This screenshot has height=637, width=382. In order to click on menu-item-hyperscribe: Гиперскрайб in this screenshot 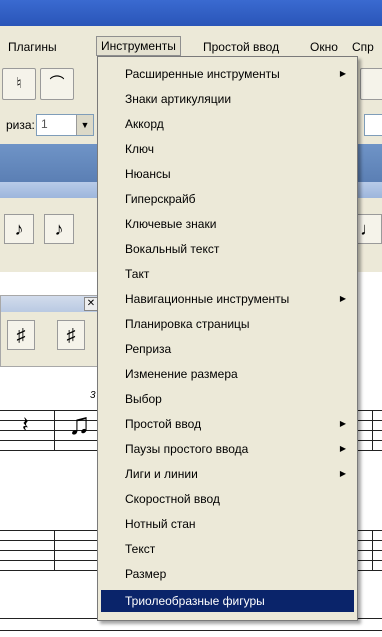, I will do `click(227, 199)`.